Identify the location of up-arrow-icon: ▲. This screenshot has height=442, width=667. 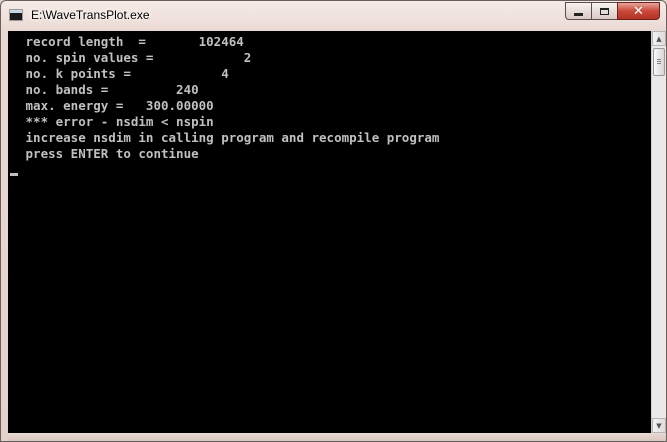
(659, 38).